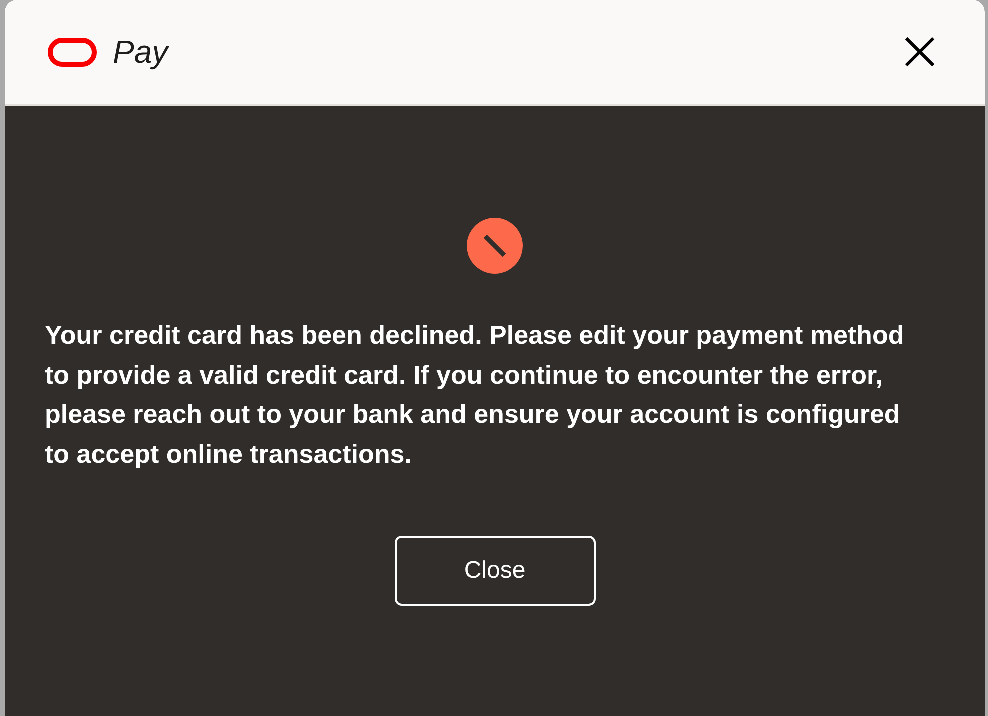 The height and width of the screenshot is (716, 988). I want to click on error-icon, so click(495, 246).